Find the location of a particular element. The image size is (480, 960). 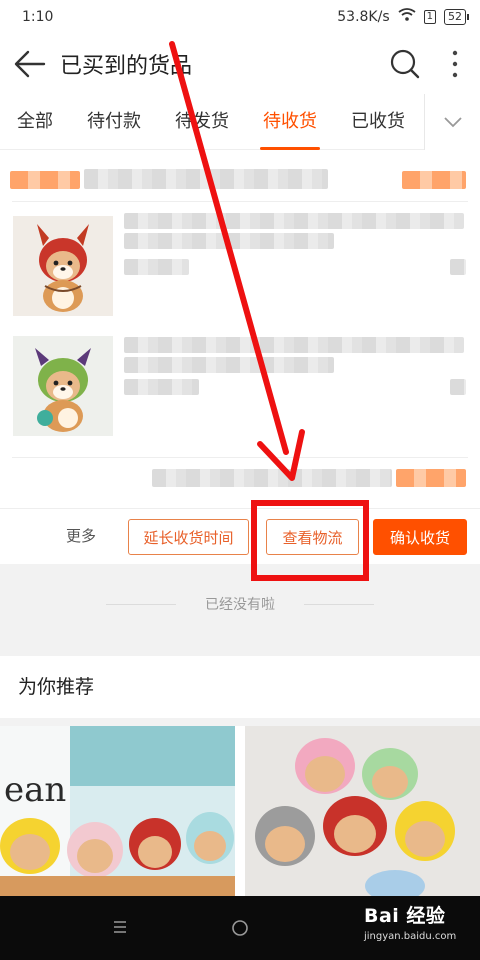

order-status-blurred is located at coordinates (434, 180).